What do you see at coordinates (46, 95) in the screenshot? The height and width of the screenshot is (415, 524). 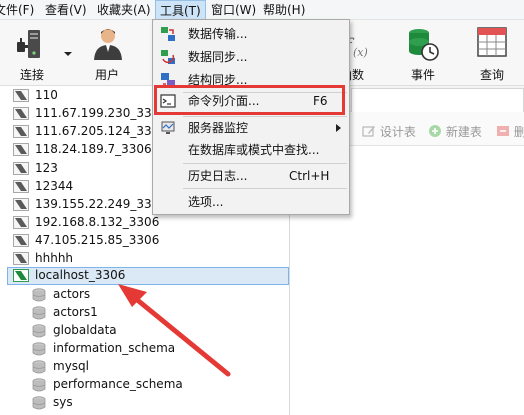 I see `connection-label: 110` at bounding box center [46, 95].